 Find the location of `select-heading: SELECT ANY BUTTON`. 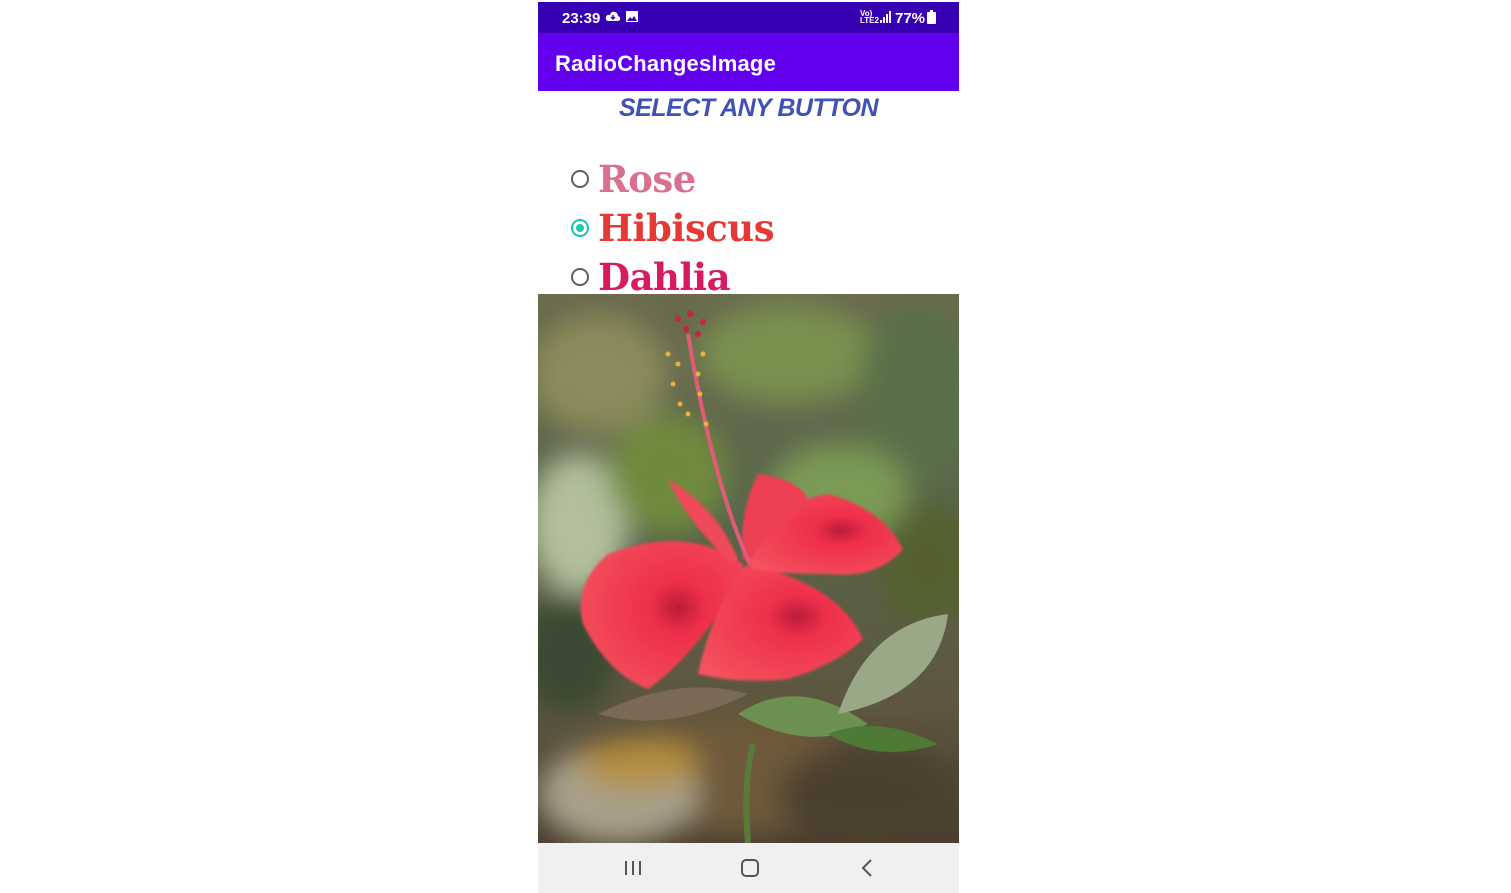

select-heading: SELECT ANY BUTTON is located at coordinates (748, 108).